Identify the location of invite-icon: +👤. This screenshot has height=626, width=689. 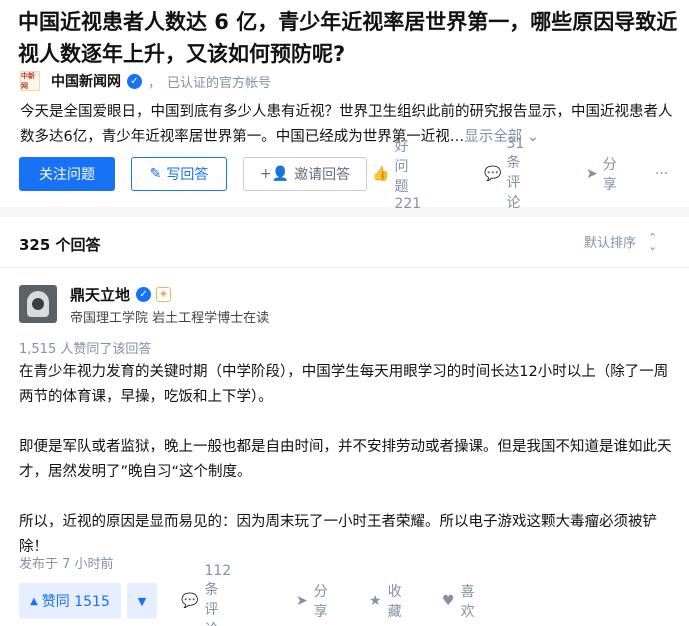
(274, 174).